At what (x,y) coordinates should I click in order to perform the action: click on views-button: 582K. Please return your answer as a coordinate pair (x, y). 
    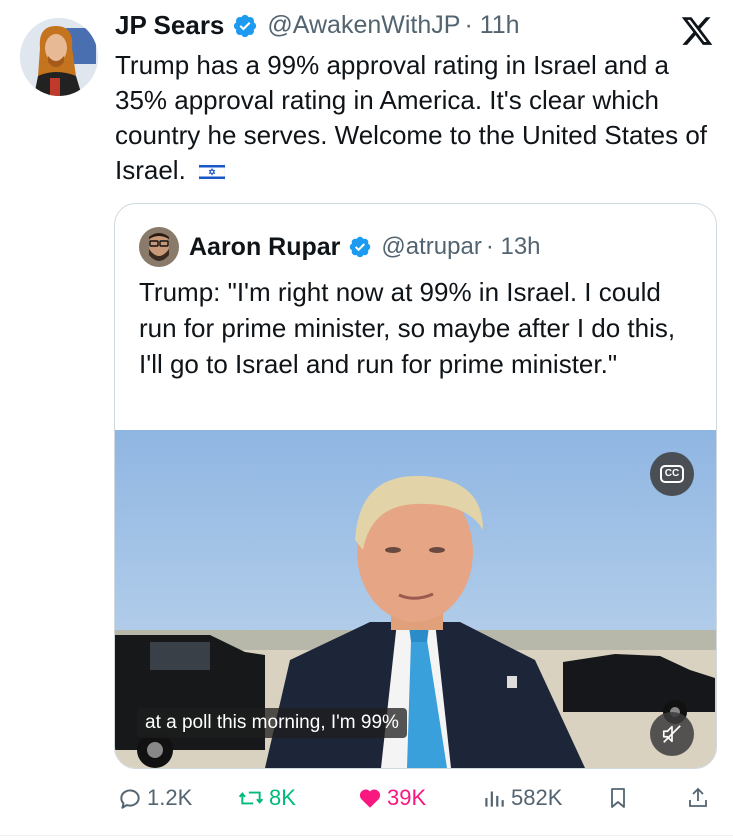
    Looking at the image, I should click on (521, 798).